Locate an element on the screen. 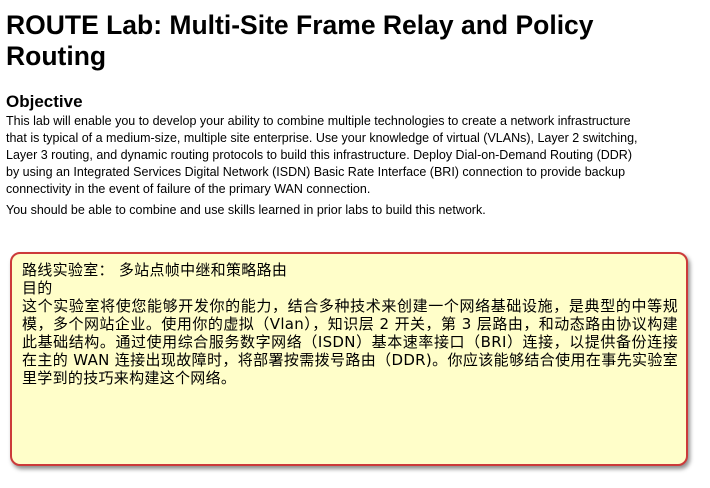 This screenshot has height=488, width=710. translation-title: 路线实验室： 多站点帧中继和策略路由 is located at coordinates (155, 270).